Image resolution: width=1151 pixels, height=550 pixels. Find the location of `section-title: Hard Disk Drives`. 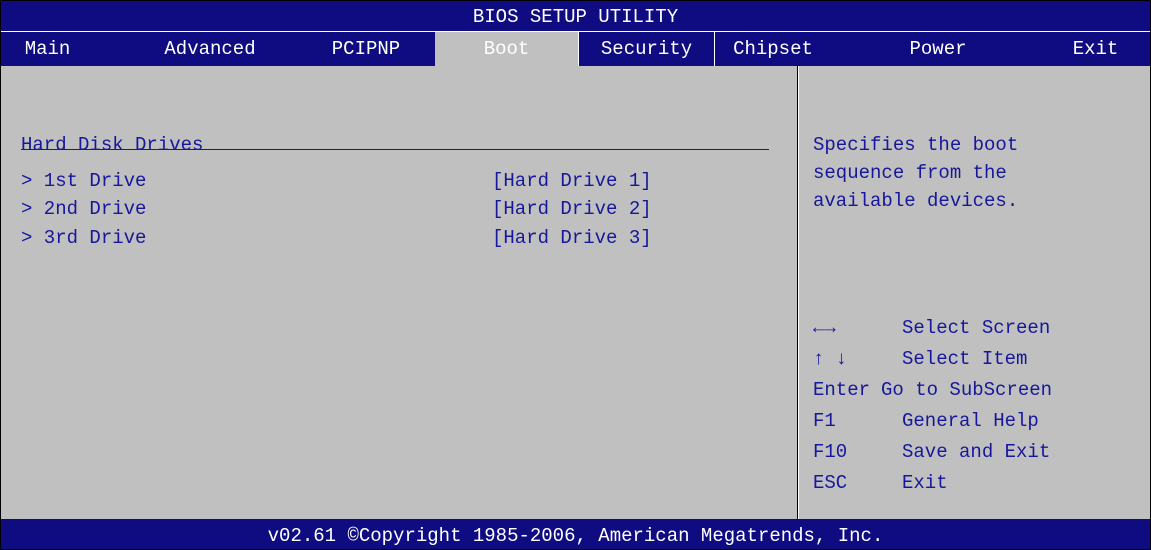

section-title: Hard Disk Drives is located at coordinates (112, 145).